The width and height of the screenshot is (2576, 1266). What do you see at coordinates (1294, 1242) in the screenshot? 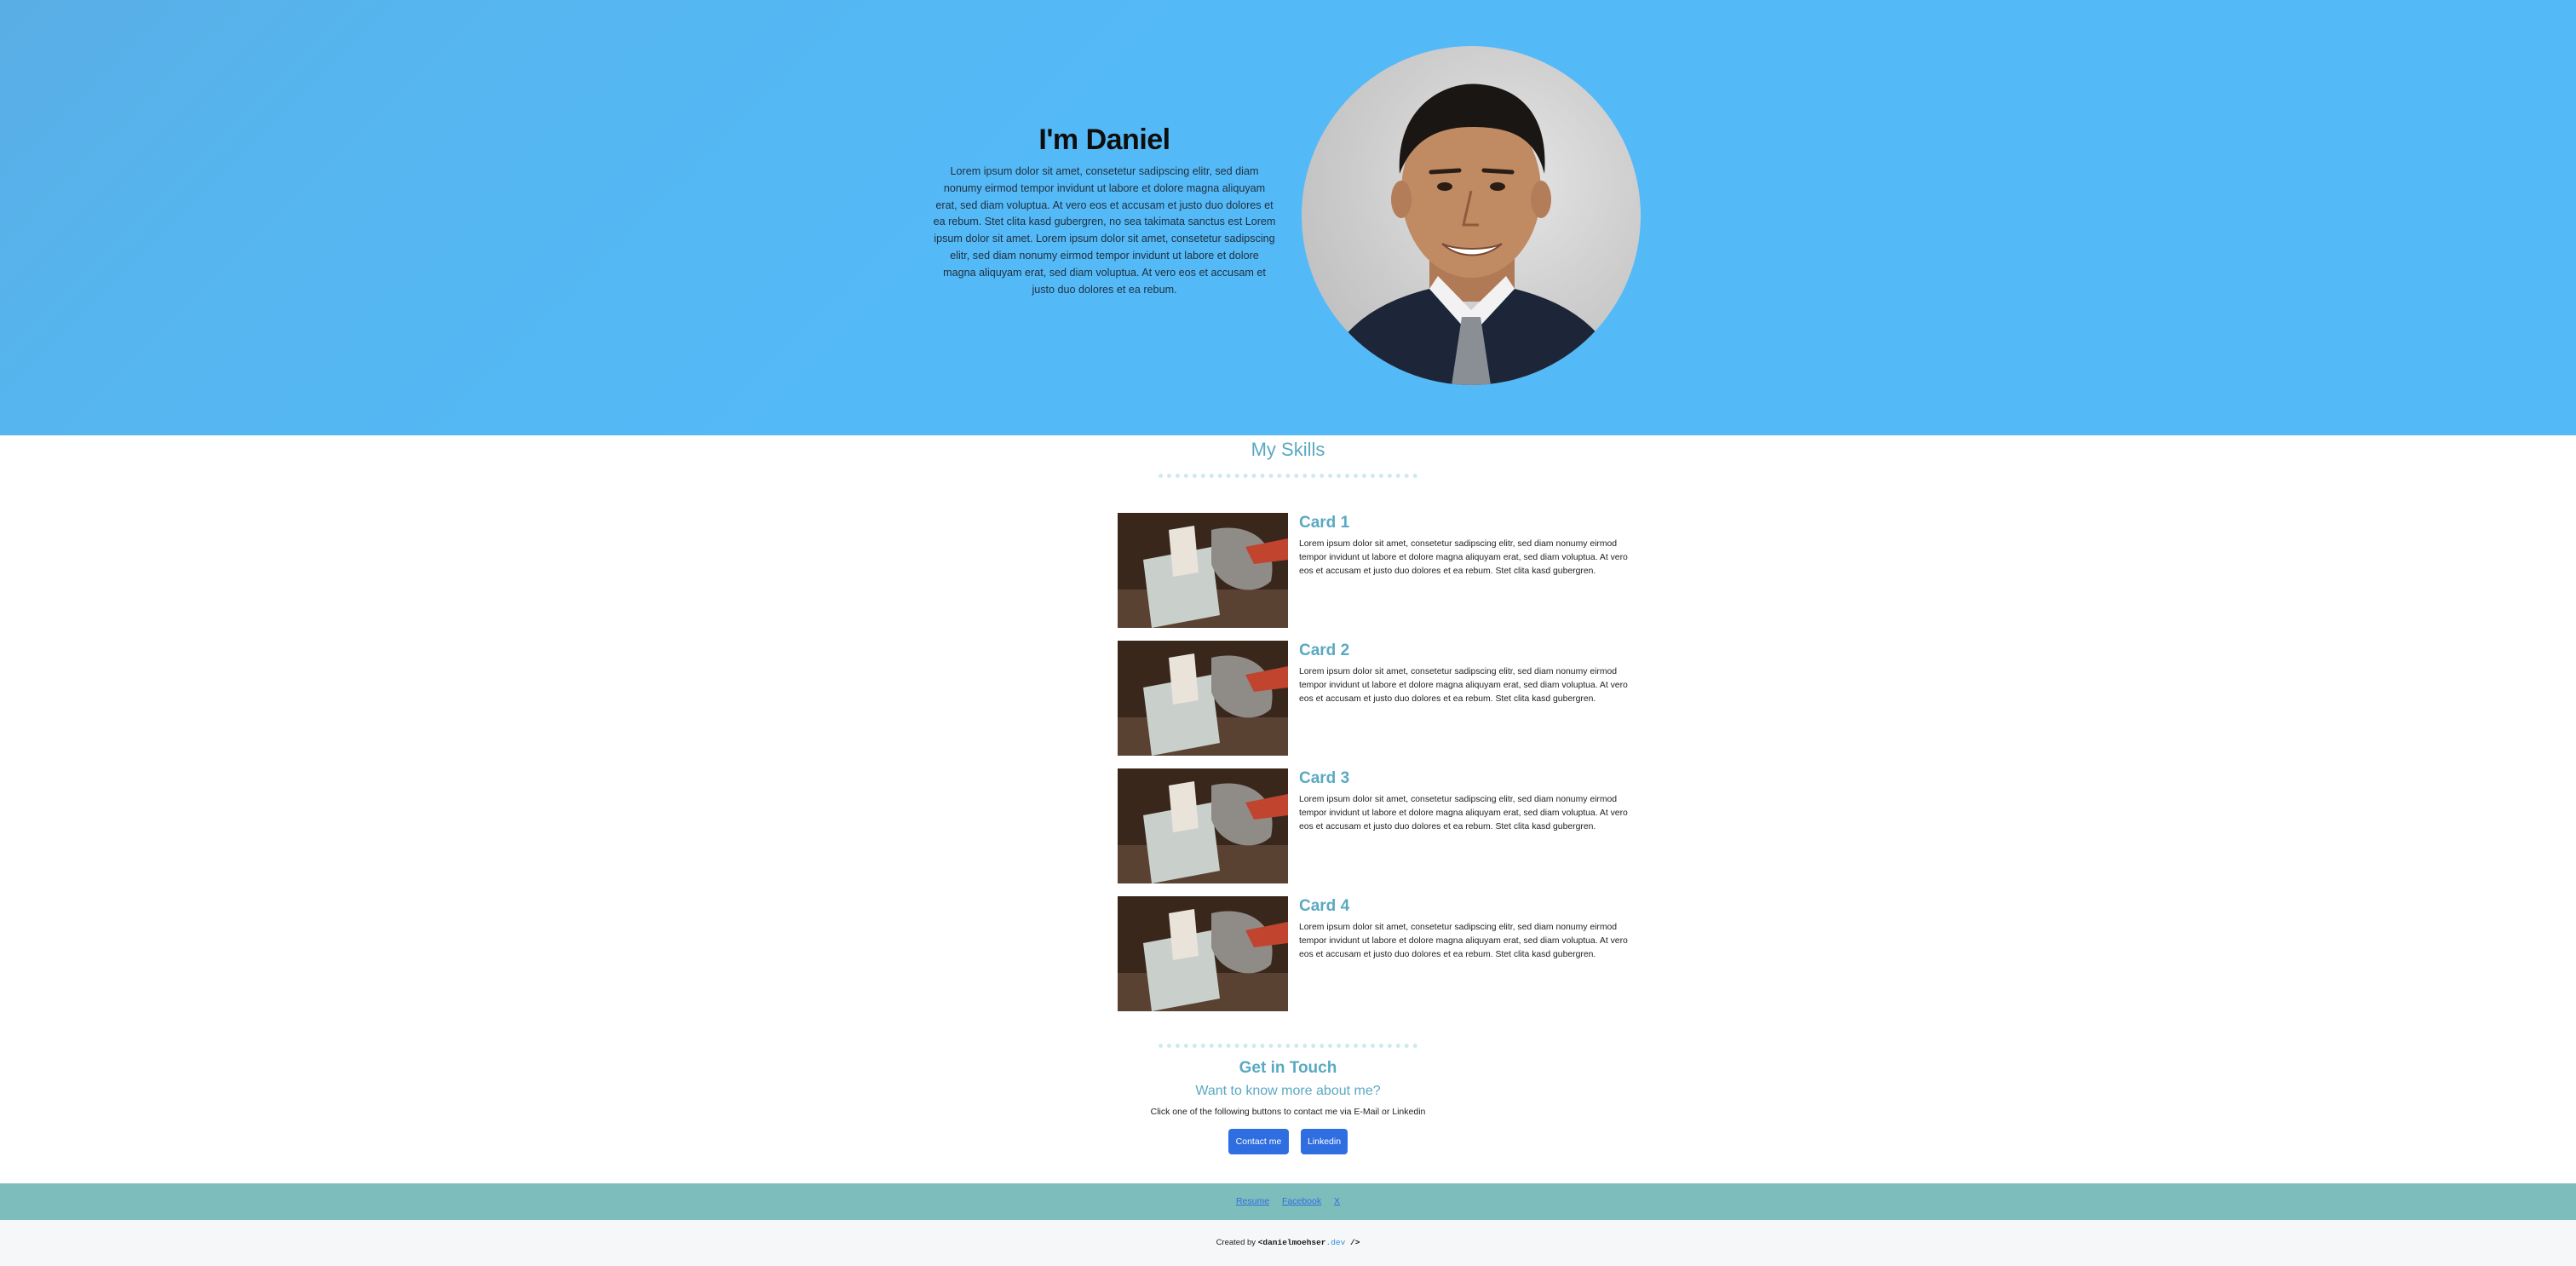
I see `credit-name: danielmoehser` at bounding box center [1294, 1242].